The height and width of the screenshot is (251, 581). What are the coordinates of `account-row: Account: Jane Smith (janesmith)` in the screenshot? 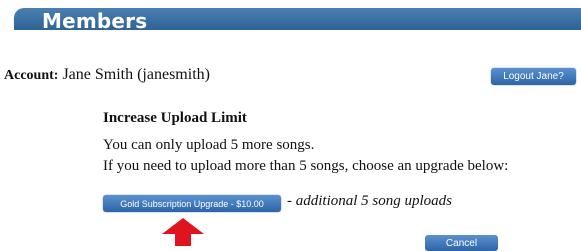 It's located at (107, 75).